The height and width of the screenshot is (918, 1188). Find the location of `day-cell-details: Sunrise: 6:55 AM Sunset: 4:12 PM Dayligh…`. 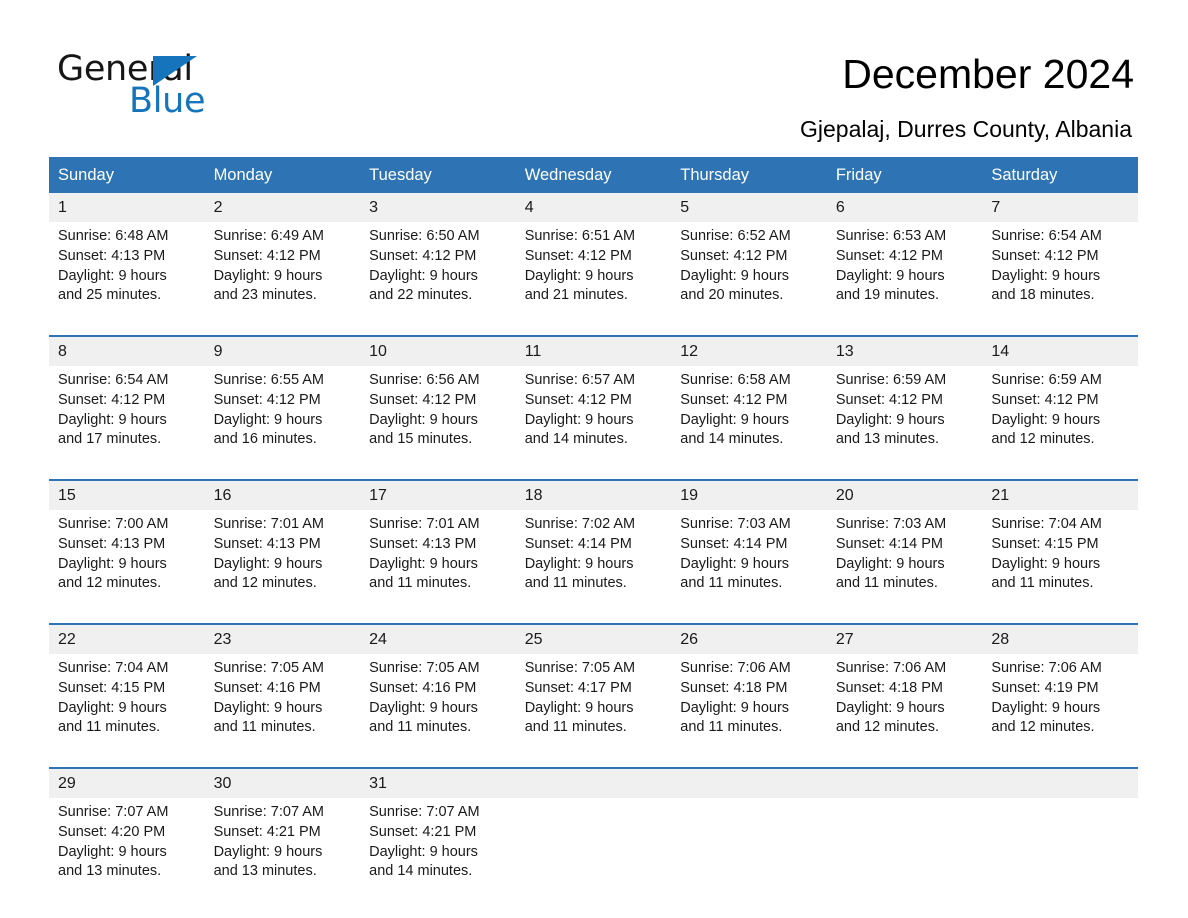

day-cell-details: Sunrise: 6:55 AM Sunset: 4:12 PM Dayligh… is located at coordinates (282, 423).